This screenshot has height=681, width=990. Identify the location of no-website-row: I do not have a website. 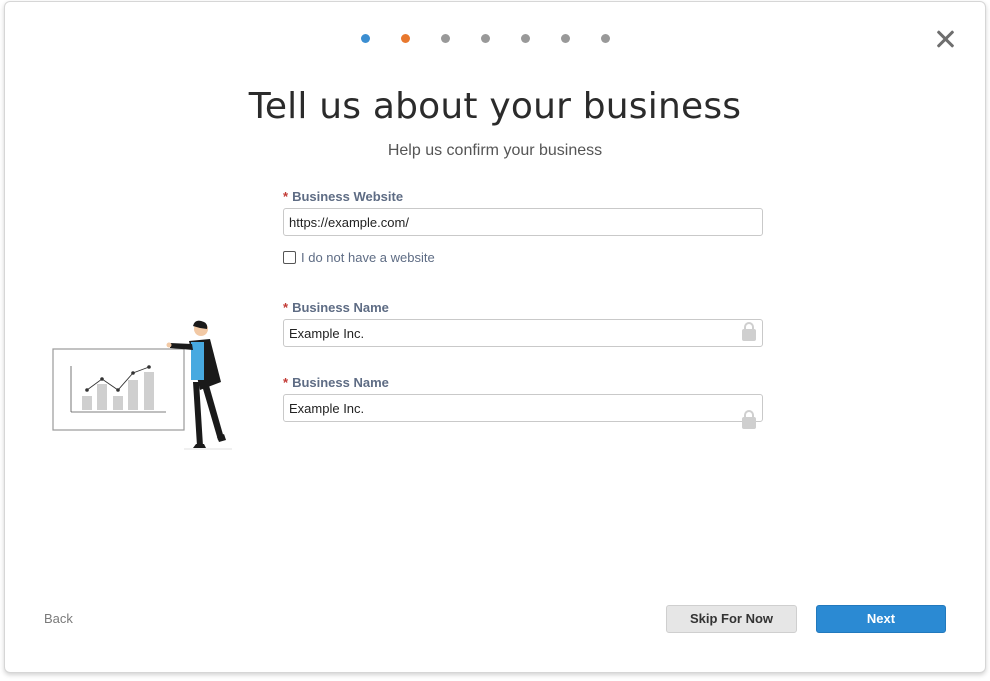
(359, 257).